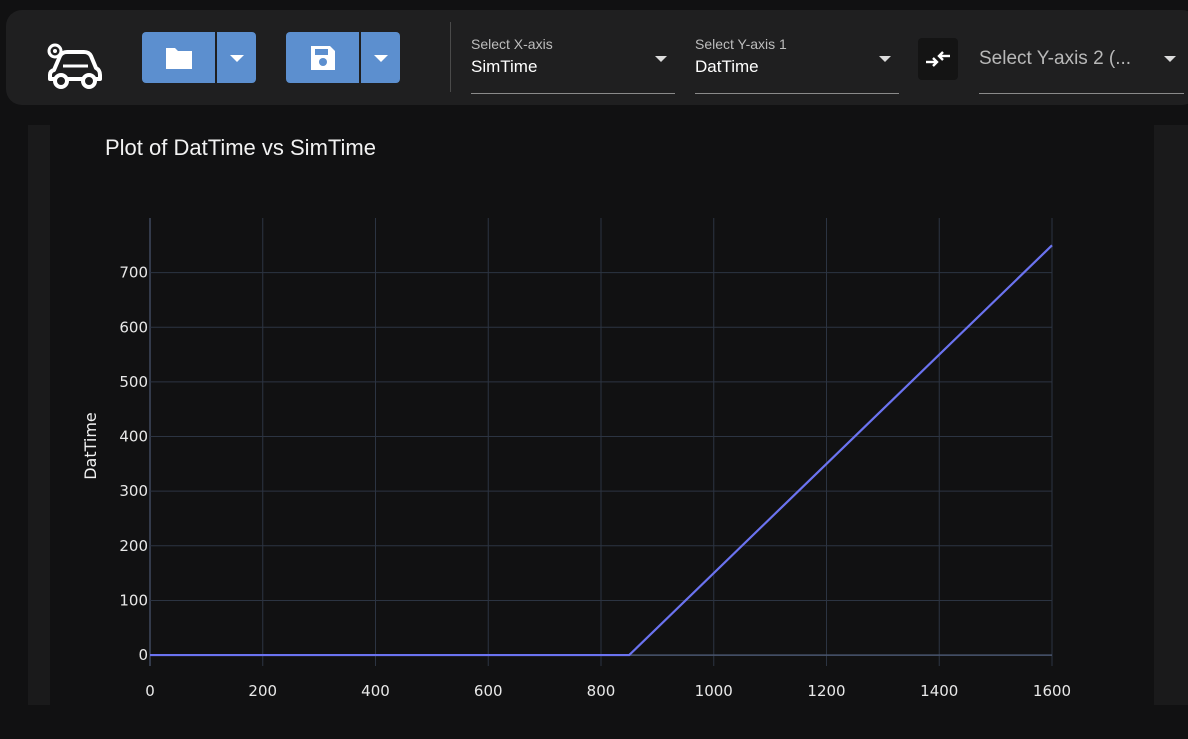 Image resolution: width=1188 pixels, height=739 pixels. Describe the element at coordinates (262, 691) in the screenshot. I see `x-tick-label: 200` at that location.